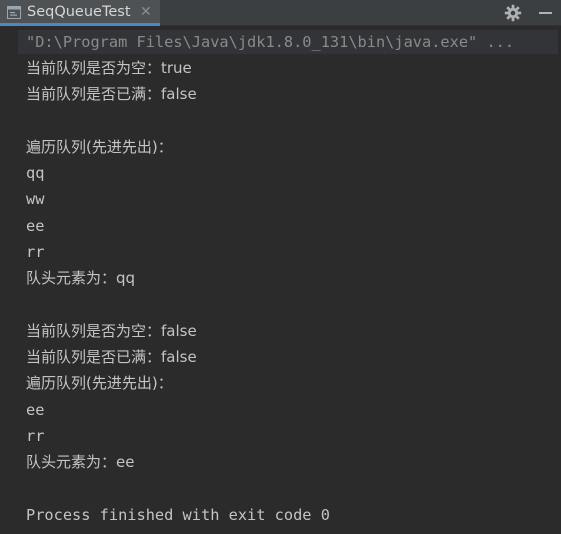 Image resolution: width=561 pixels, height=534 pixels. What do you see at coordinates (109, 68) in the screenshot?
I see `output-line: 当前队列是否为空：true` at bounding box center [109, 68].